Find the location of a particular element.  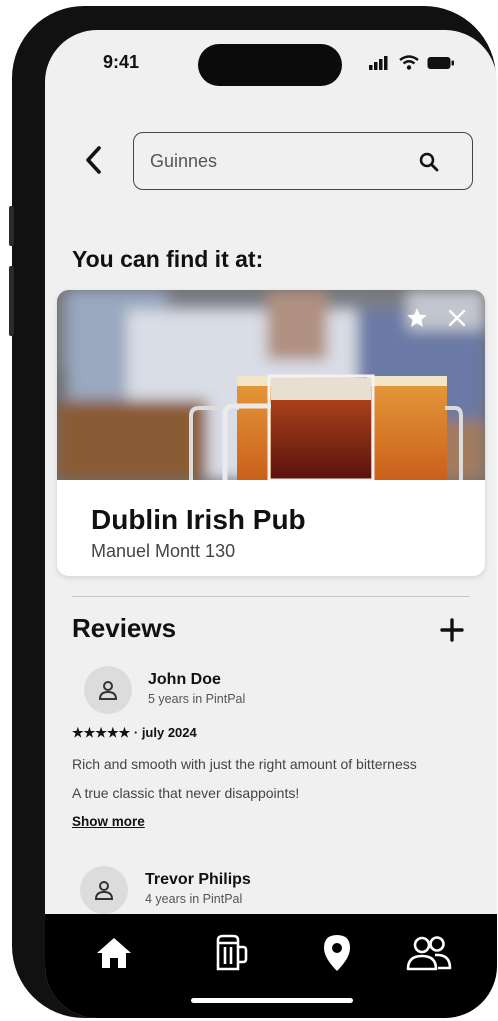

search-input is located at coordinates (275, 161).